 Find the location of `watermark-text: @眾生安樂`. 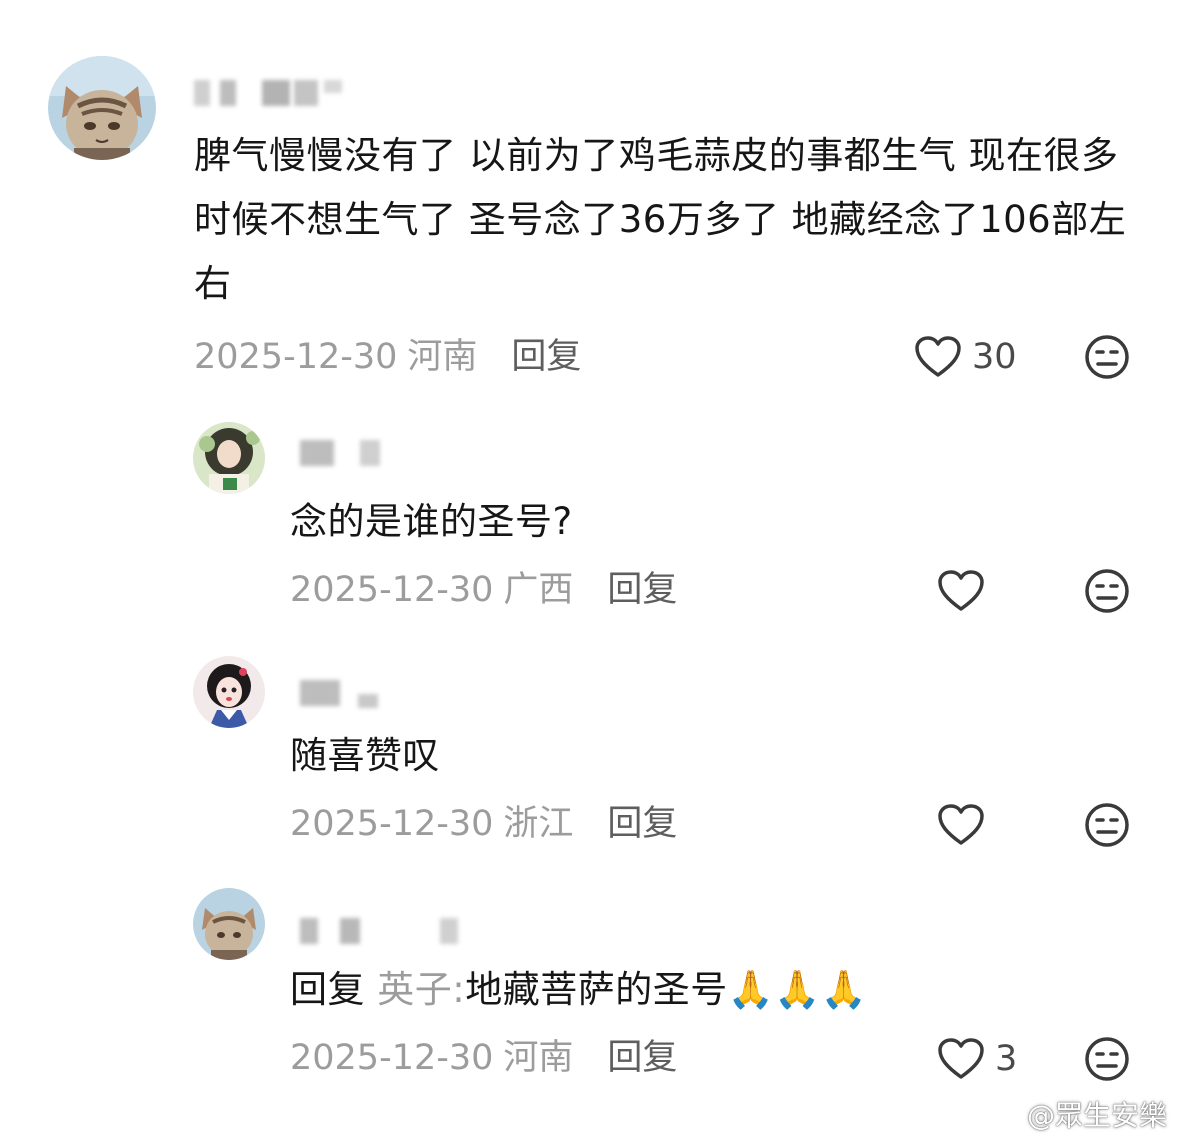

watermark-text: @眾生安樂 is located at coordinates (1096, 1115).